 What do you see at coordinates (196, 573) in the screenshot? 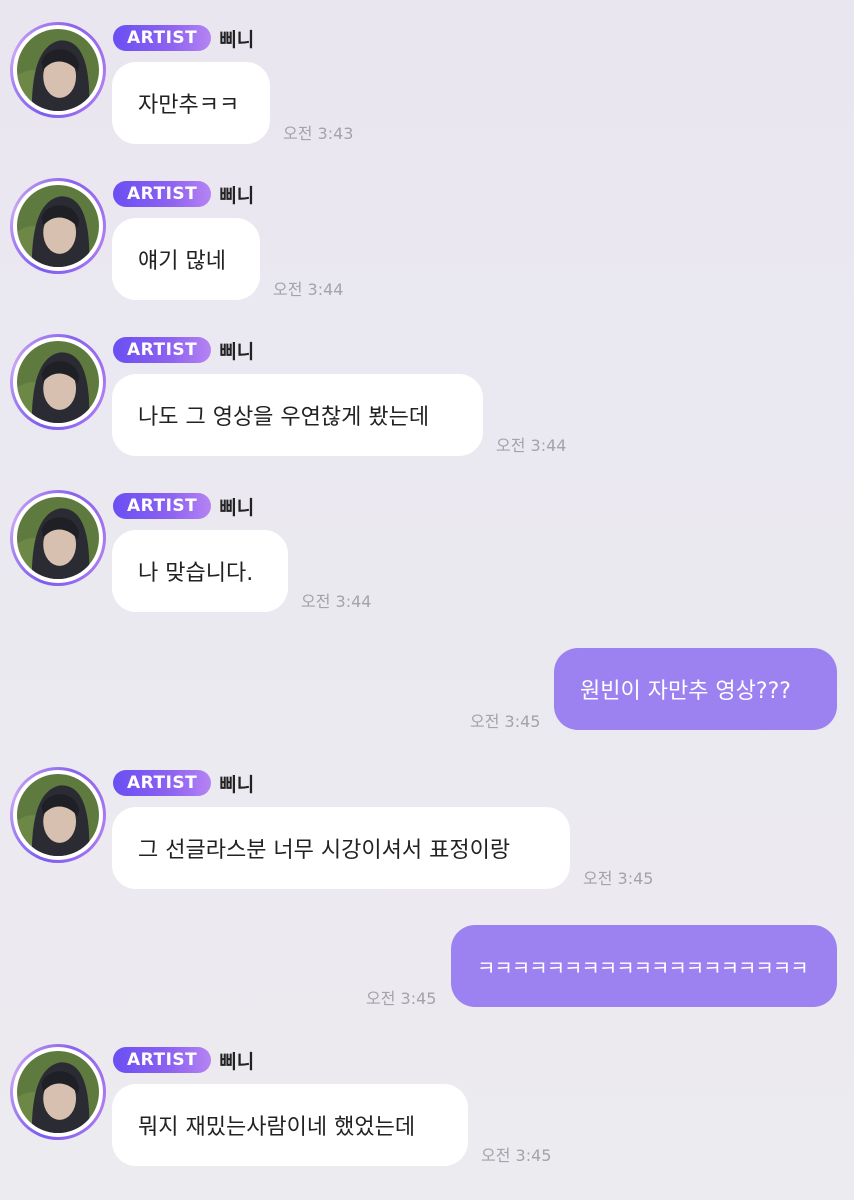
I see `message-text: 나 맞습니다.` at bounding box center [196, 573].